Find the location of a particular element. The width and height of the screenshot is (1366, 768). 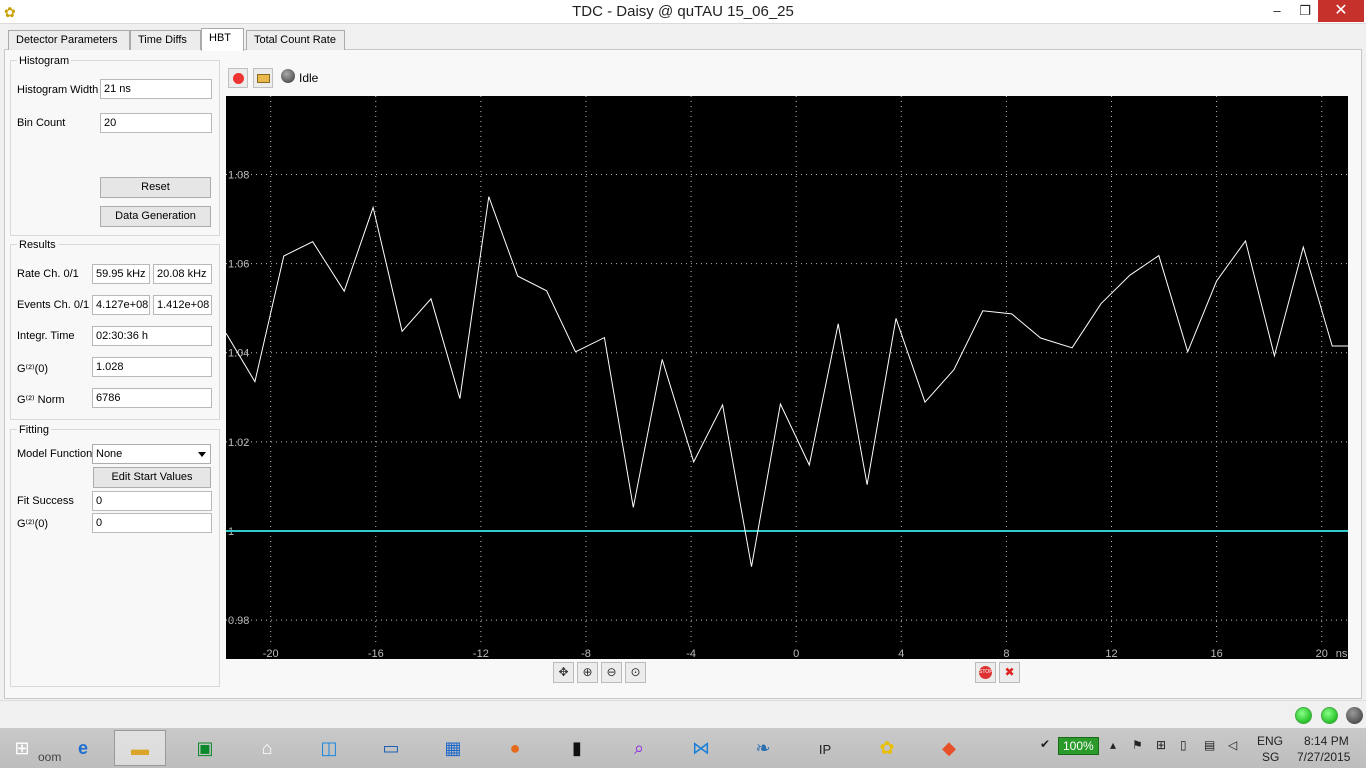

daisy-icon: ✿ is located at coordinates (887, 748).